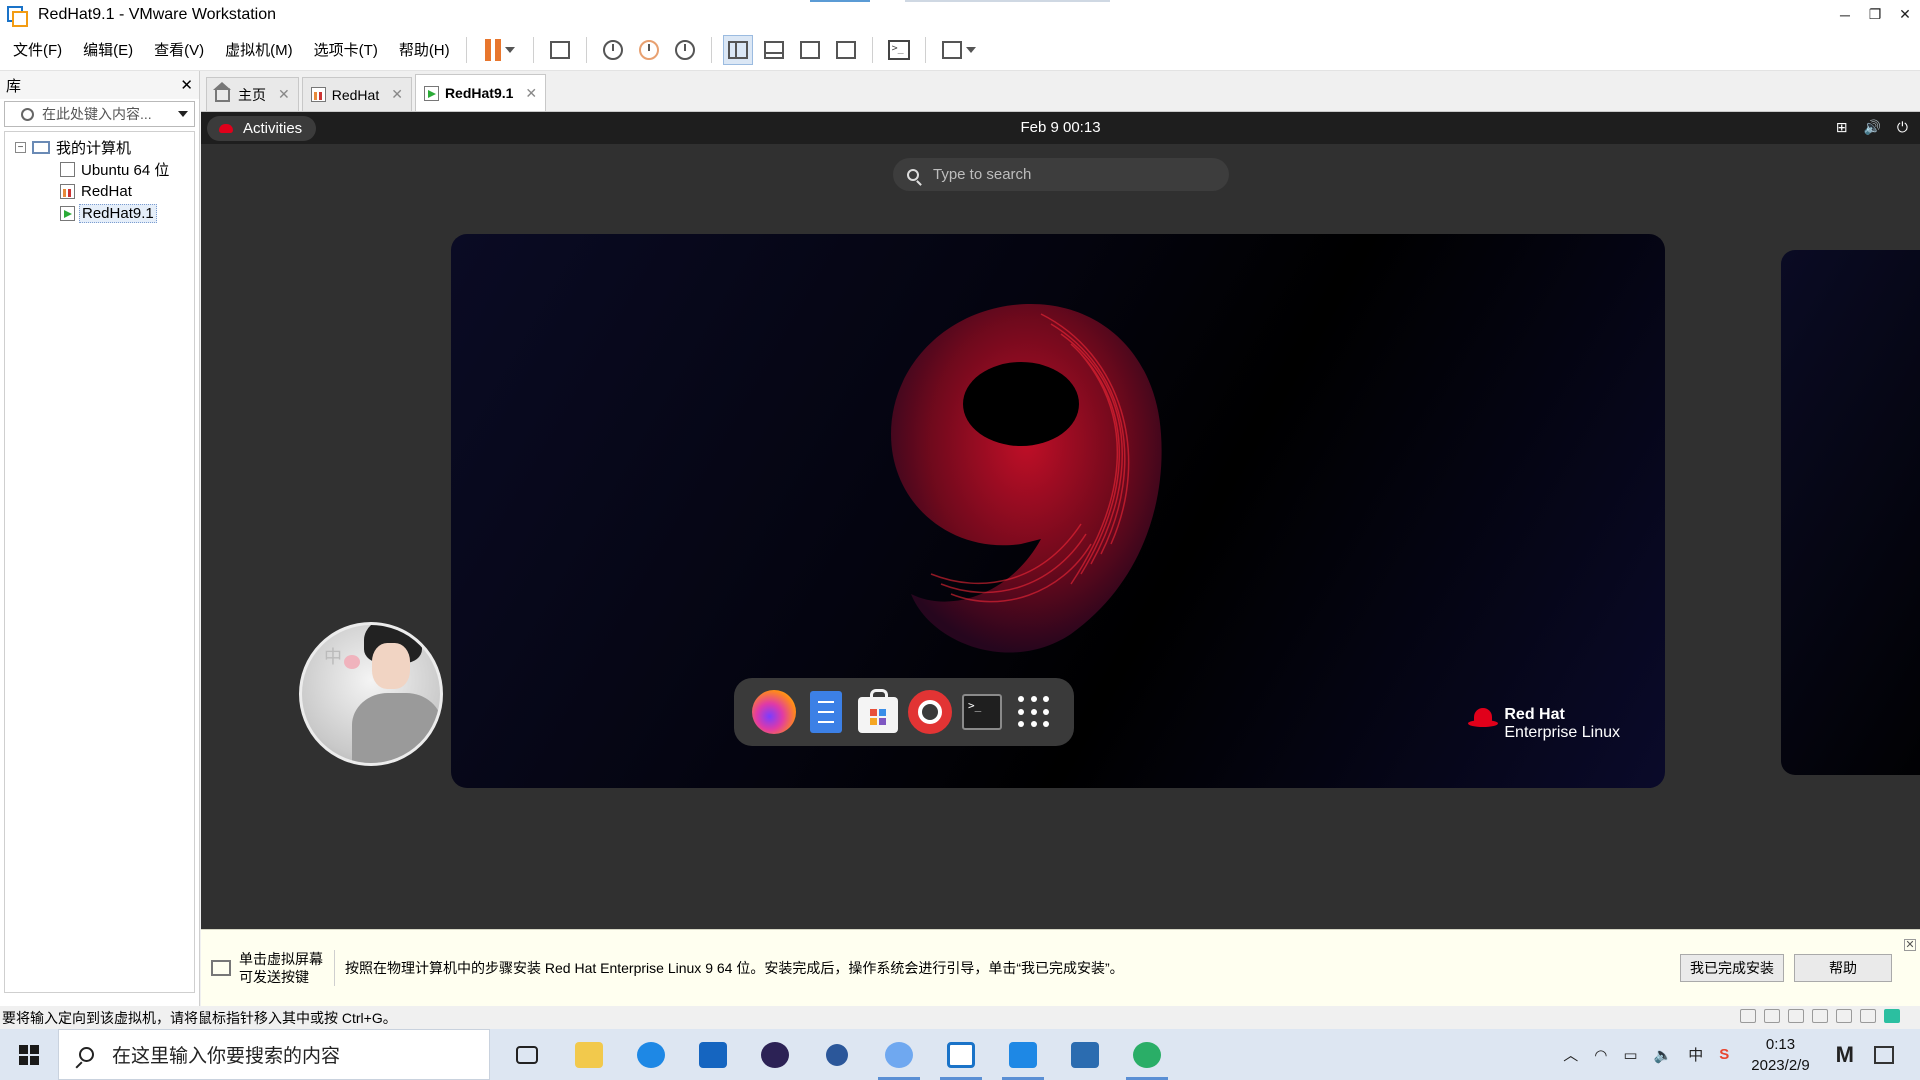 Image resolution: width=1920 pixels, height=1080 pixels. What do you see at coordinates (424, 49) in the screenshot?
I see `menu-help: 帮助(H)` at bounding box center [424, 49].